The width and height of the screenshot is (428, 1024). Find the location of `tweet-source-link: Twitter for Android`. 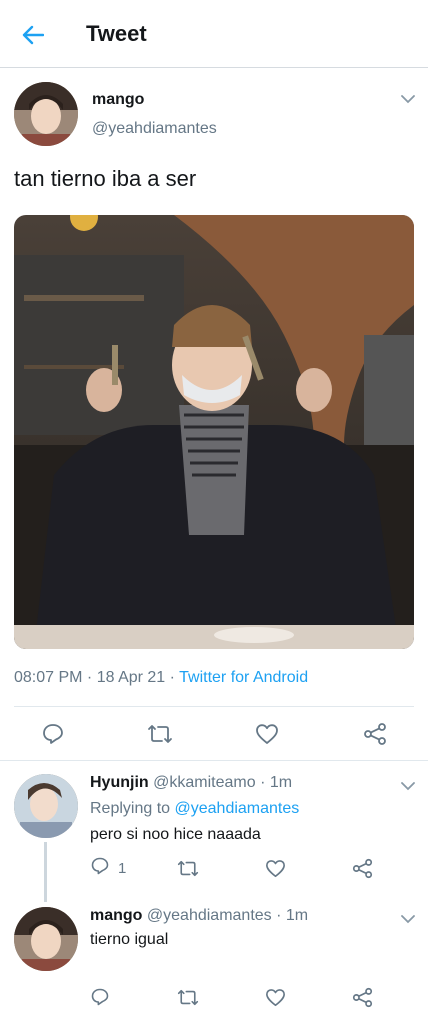

tweet-source-link: Twitter for Android is located at coordinates (243, 677).